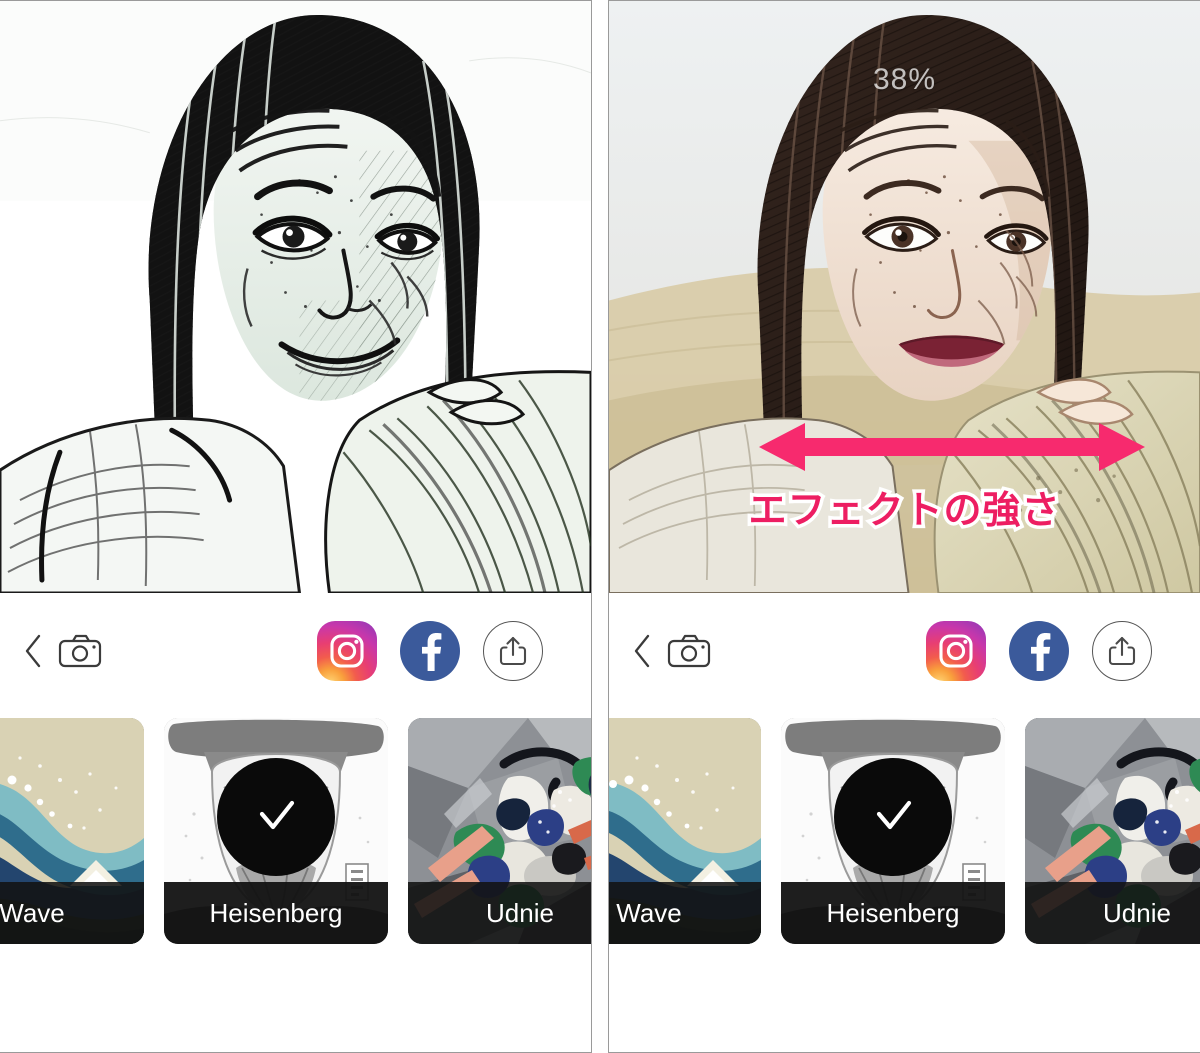 This screenshot has height=1053, width=1200. I want to click on panel-gap, so click(600, 526).